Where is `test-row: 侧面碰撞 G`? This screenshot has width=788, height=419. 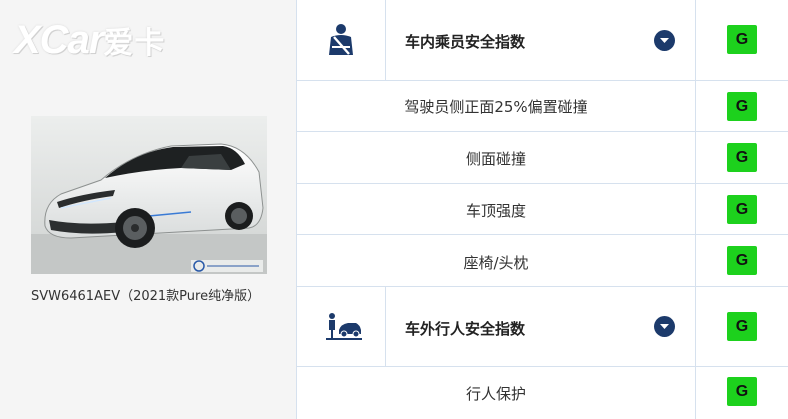 test-row: 侧面碰撞 G is located at coordinates (542, 158).